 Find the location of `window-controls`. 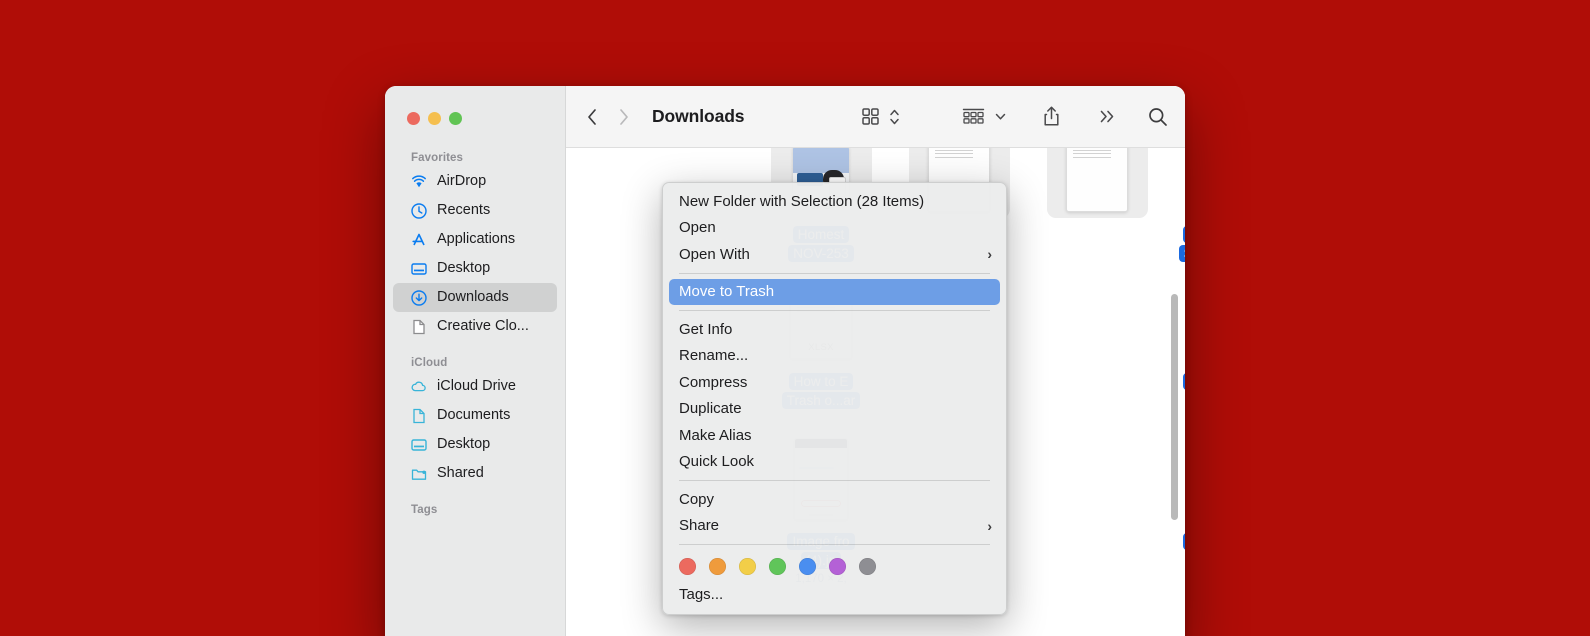

window-controls is located at coordinates (434, 118).